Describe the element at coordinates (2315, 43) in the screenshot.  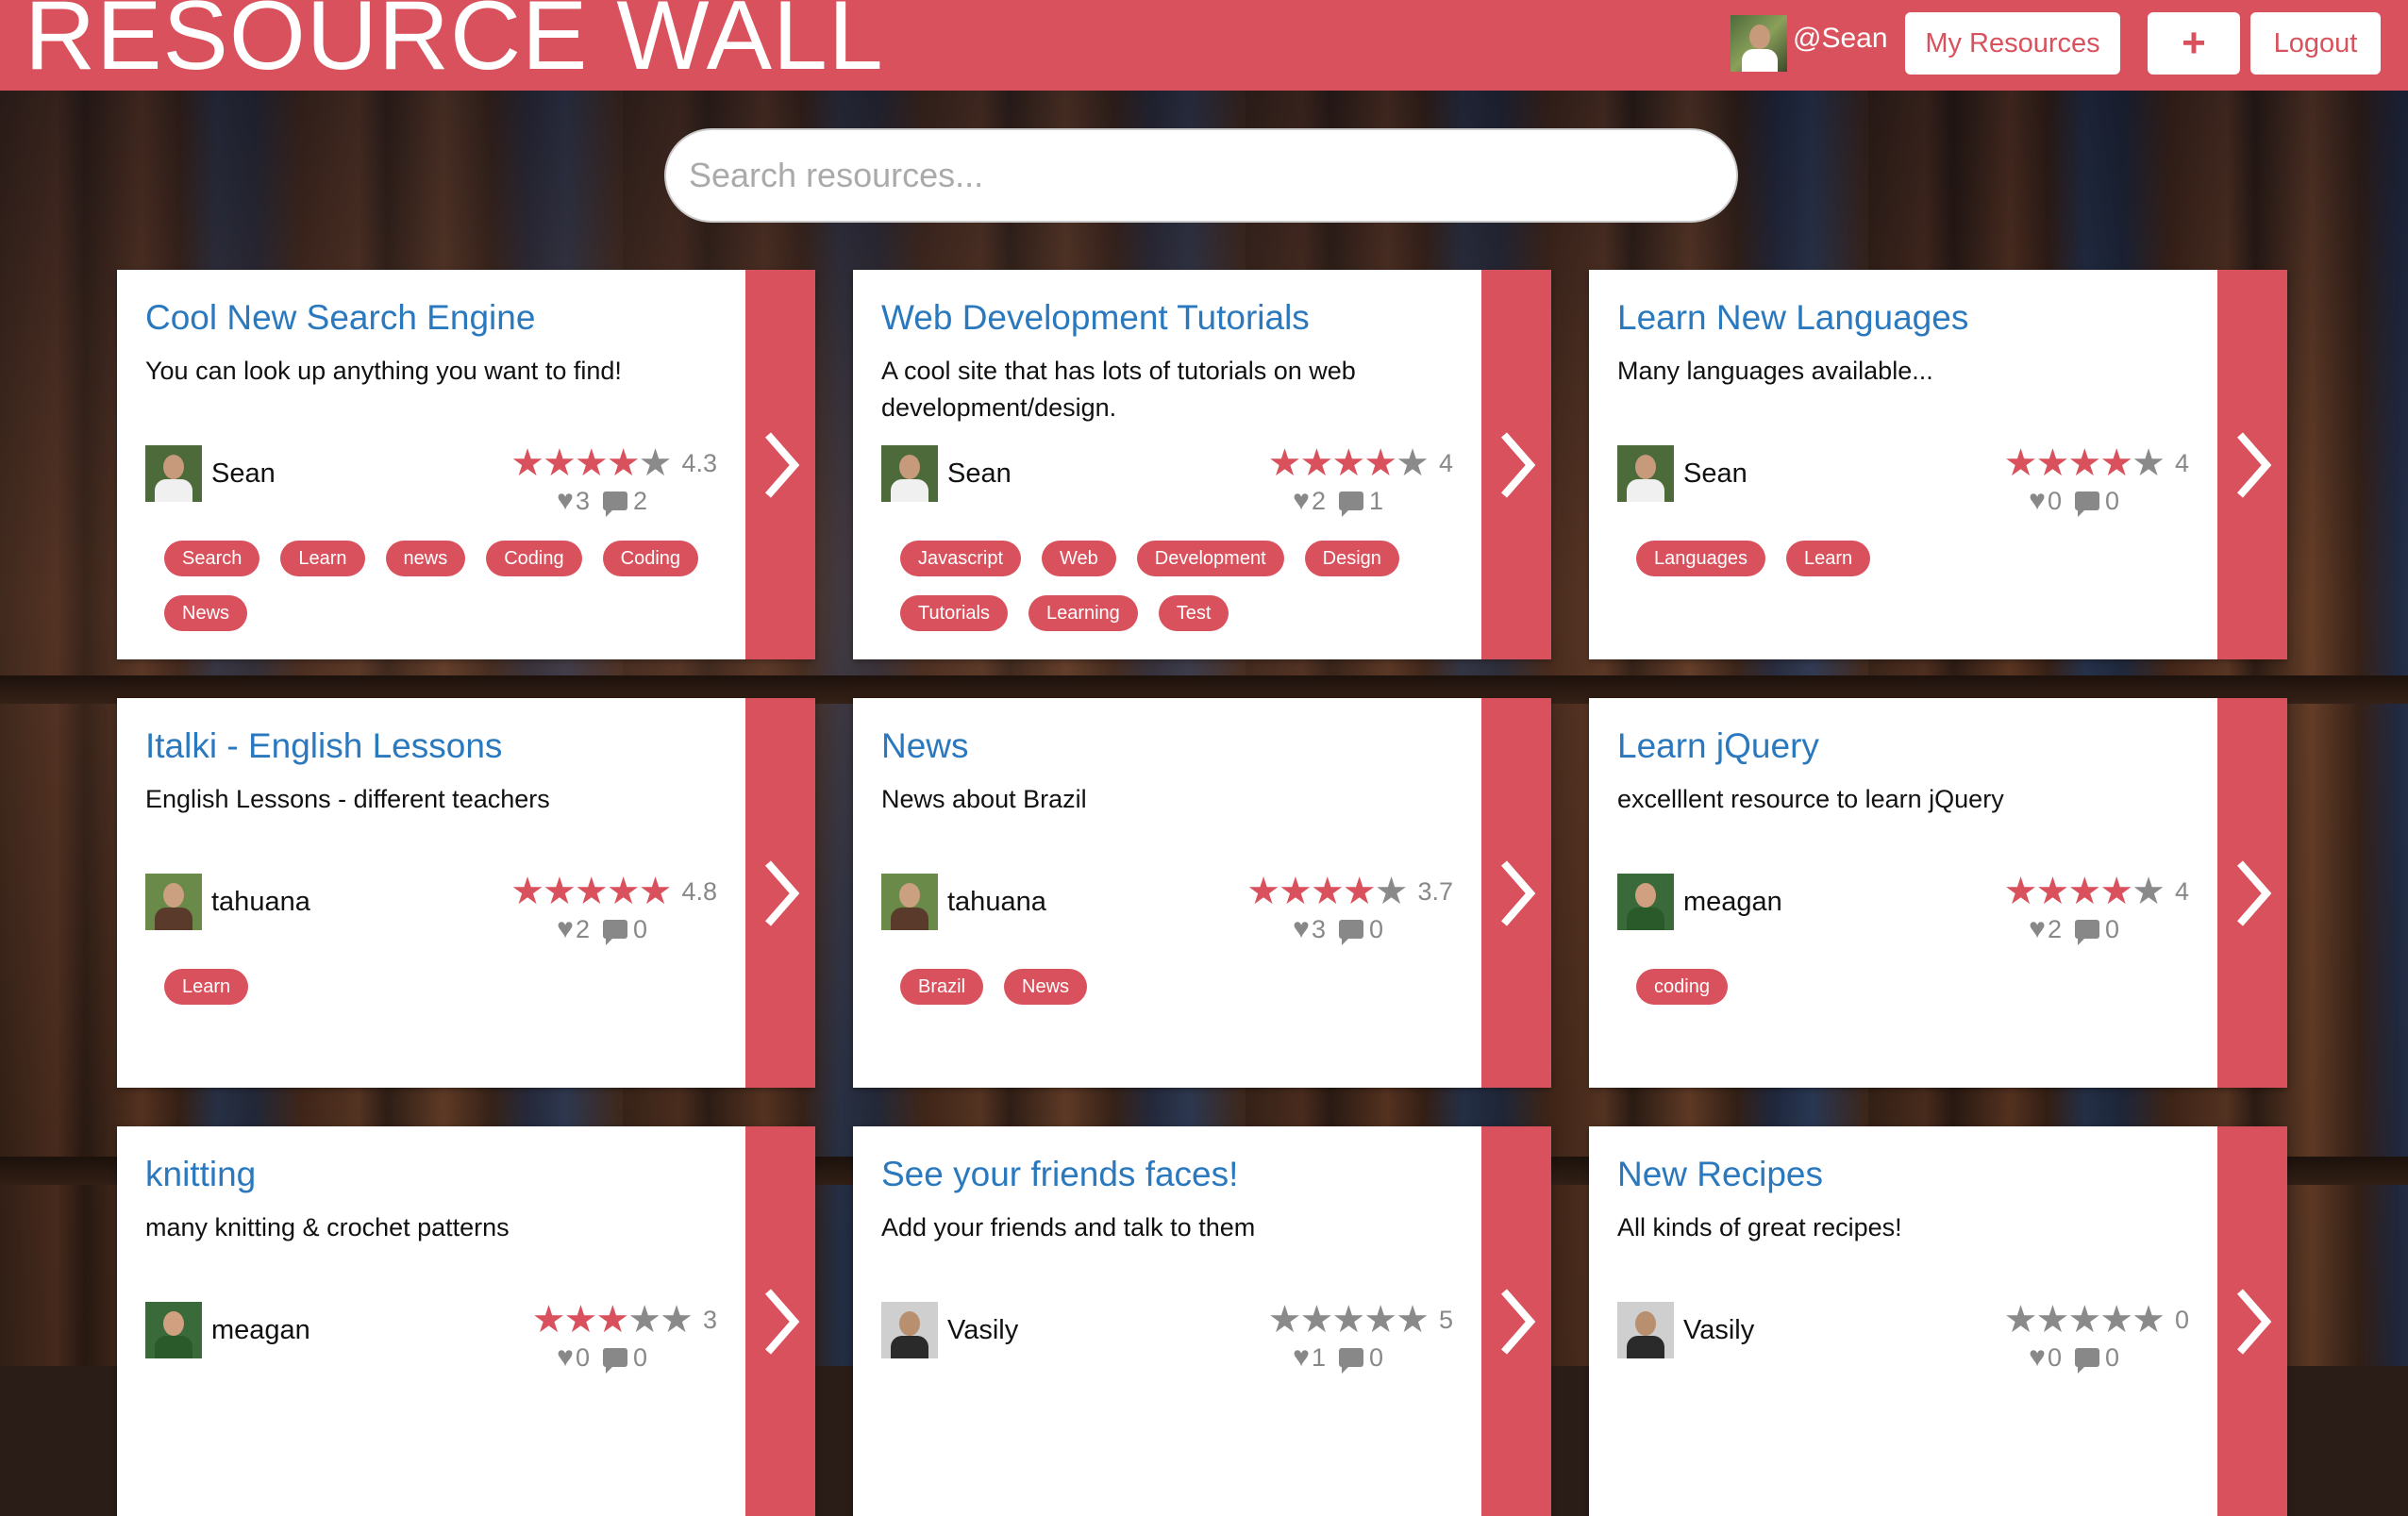
I see `logout-button: Logout` at that location.